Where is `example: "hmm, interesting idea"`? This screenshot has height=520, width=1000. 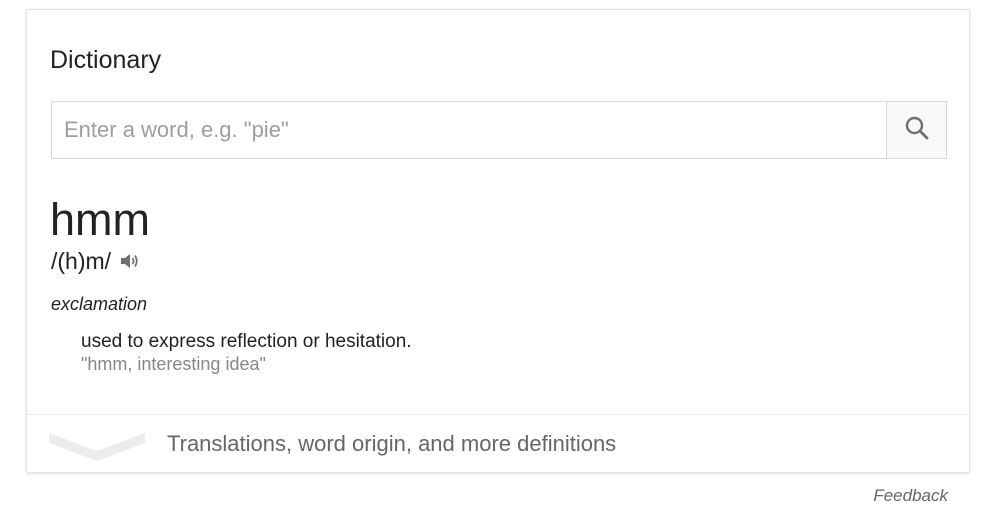 example: "hmm, interesting idea" is located at coordinates (173, 364).